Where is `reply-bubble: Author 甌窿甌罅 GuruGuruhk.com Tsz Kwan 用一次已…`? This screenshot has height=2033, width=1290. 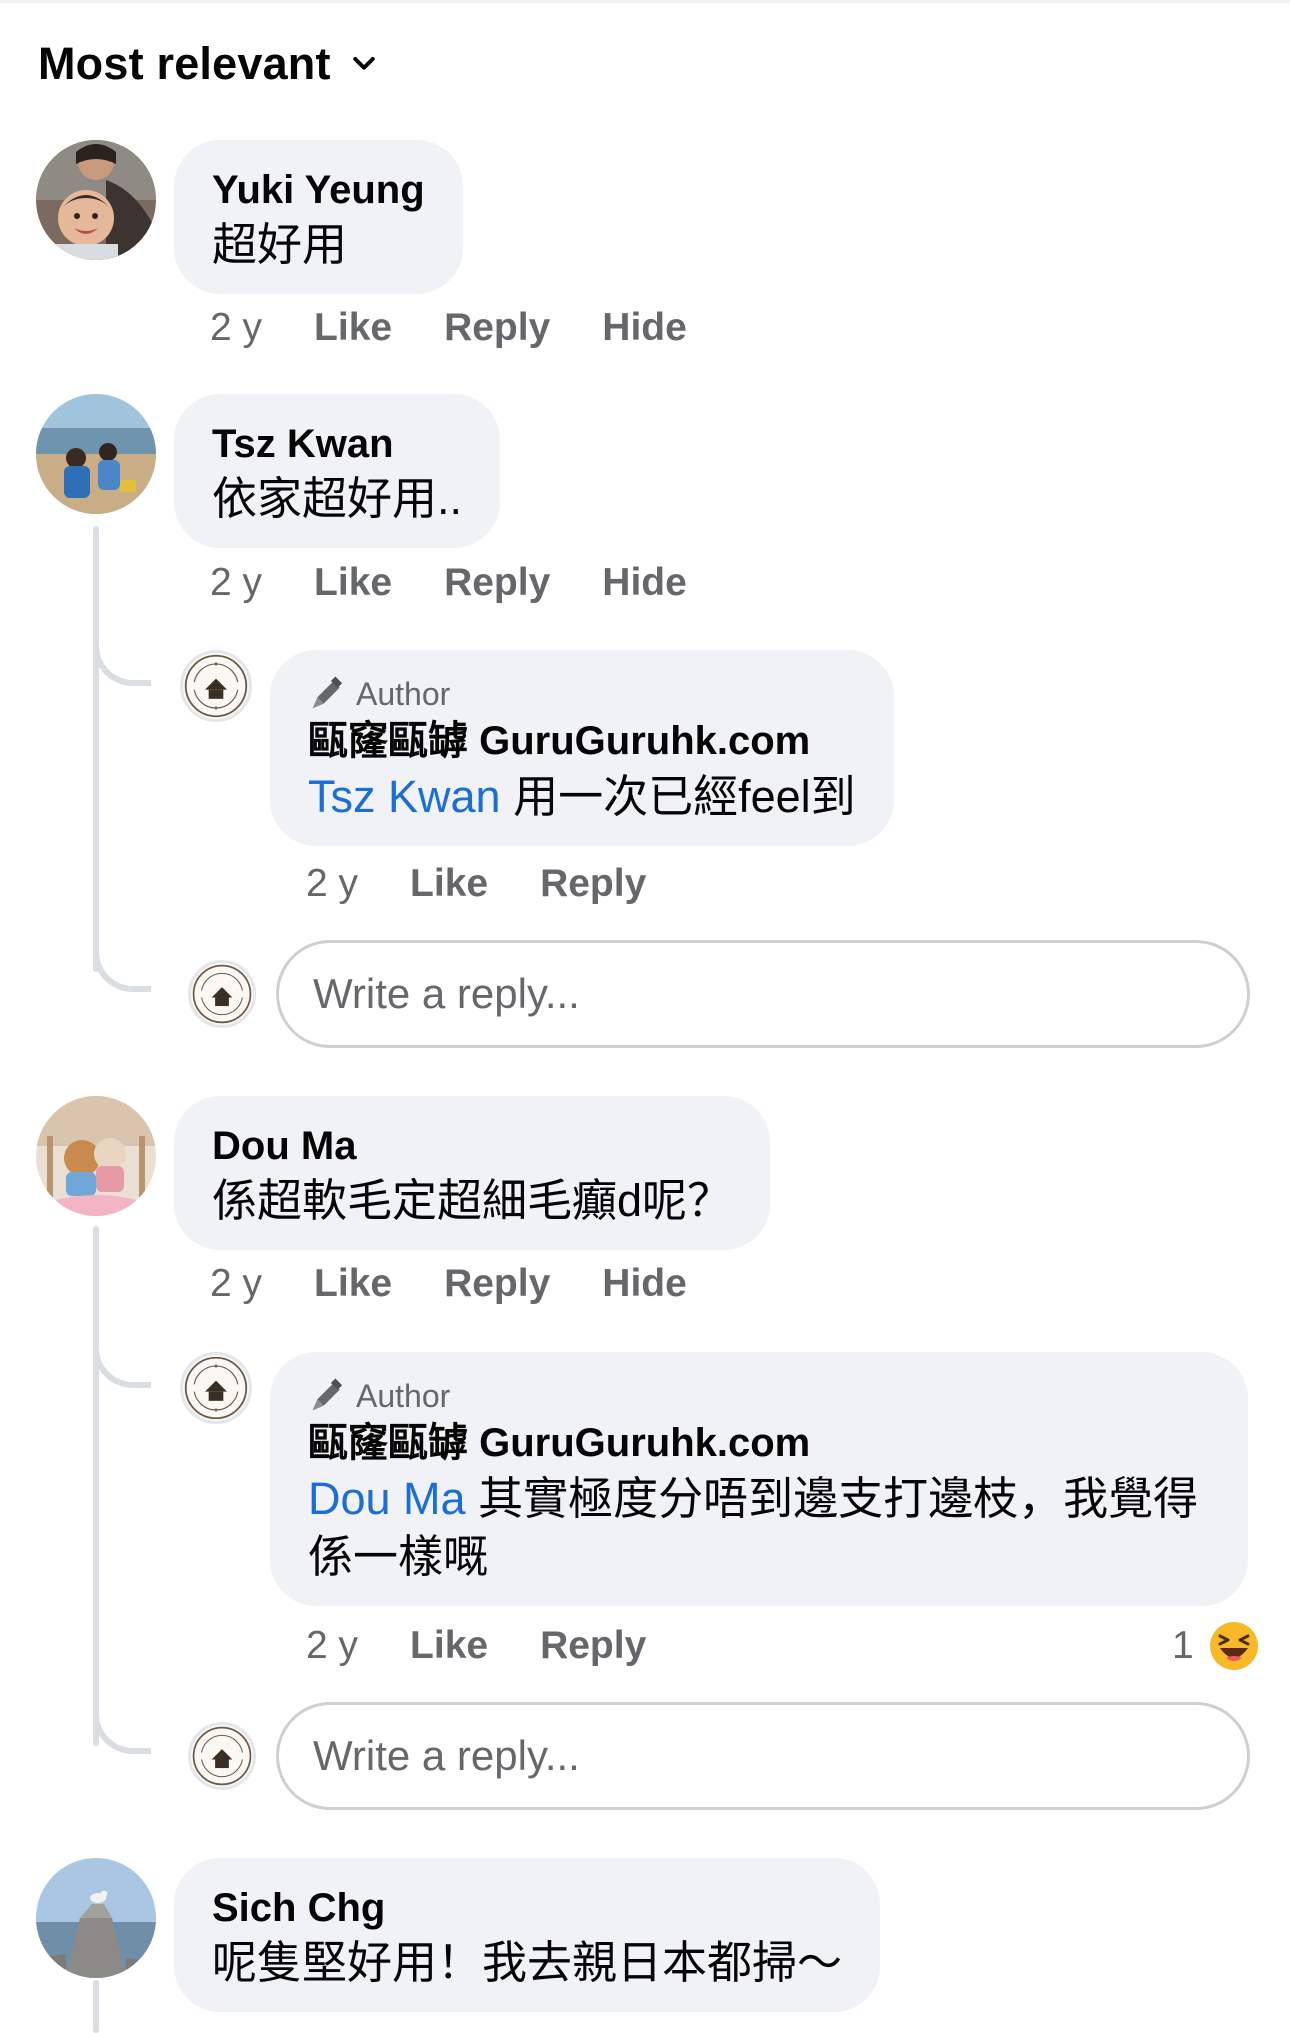
reply-bubble: Author 甌窿甌罅 GuruGuruhk.com Tsz Kwan 用一次已… is located at coordinates (582, 748).